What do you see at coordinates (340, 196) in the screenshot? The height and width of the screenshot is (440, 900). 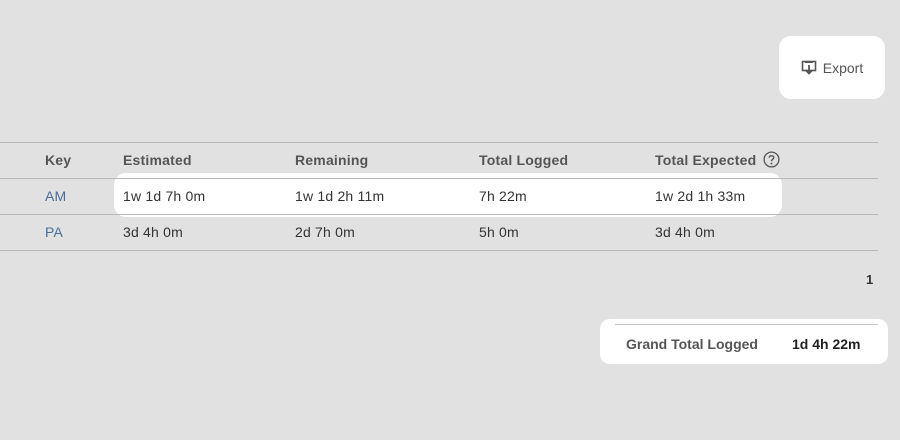 I see `remaining-cell: 1w 1d 2h 11m` at bounding box center [340, 196].